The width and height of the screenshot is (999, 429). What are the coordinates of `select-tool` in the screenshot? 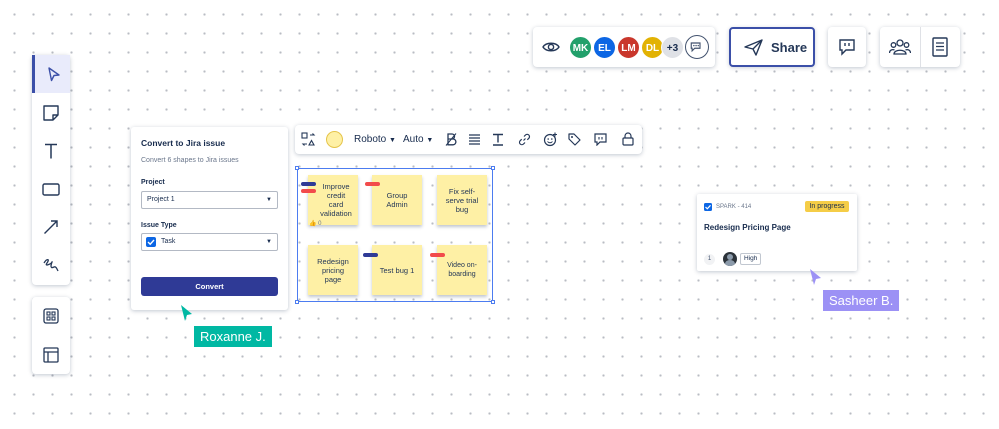 It's located at (51, 74).